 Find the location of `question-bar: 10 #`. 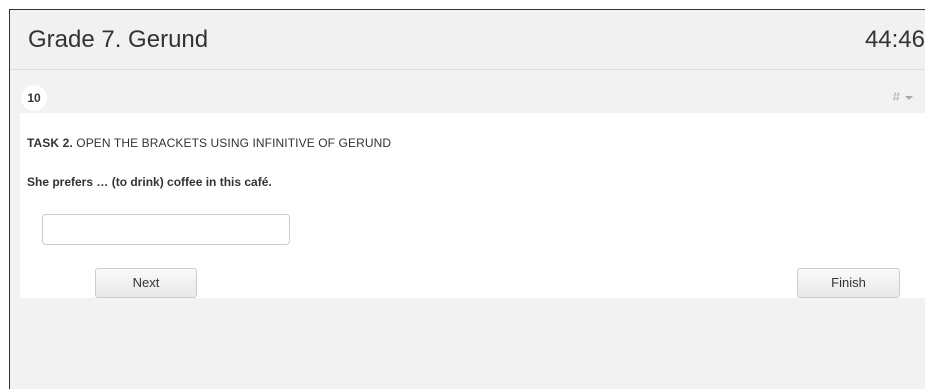

question-bar: 10 # is located at coordinates (472, 96).